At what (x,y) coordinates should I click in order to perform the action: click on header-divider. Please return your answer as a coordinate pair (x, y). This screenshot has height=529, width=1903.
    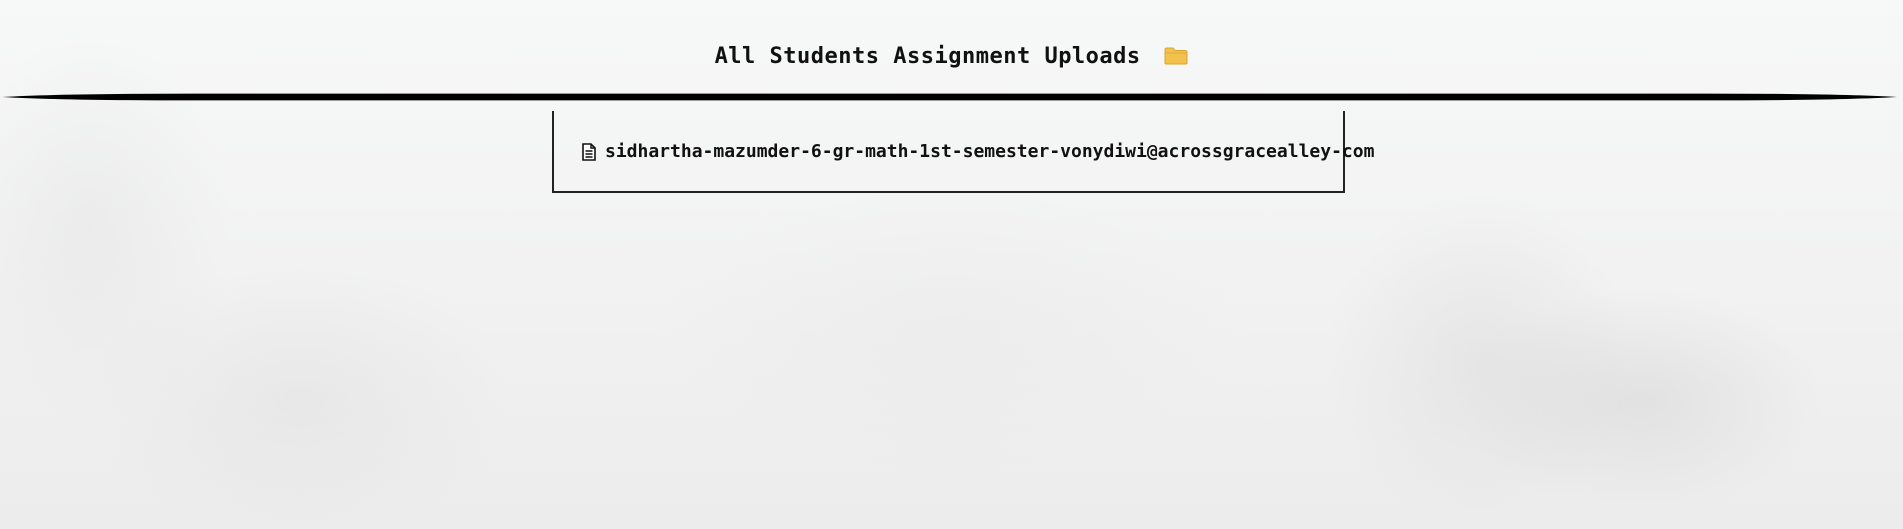
    Looking at the image, I should click on (949, 97).